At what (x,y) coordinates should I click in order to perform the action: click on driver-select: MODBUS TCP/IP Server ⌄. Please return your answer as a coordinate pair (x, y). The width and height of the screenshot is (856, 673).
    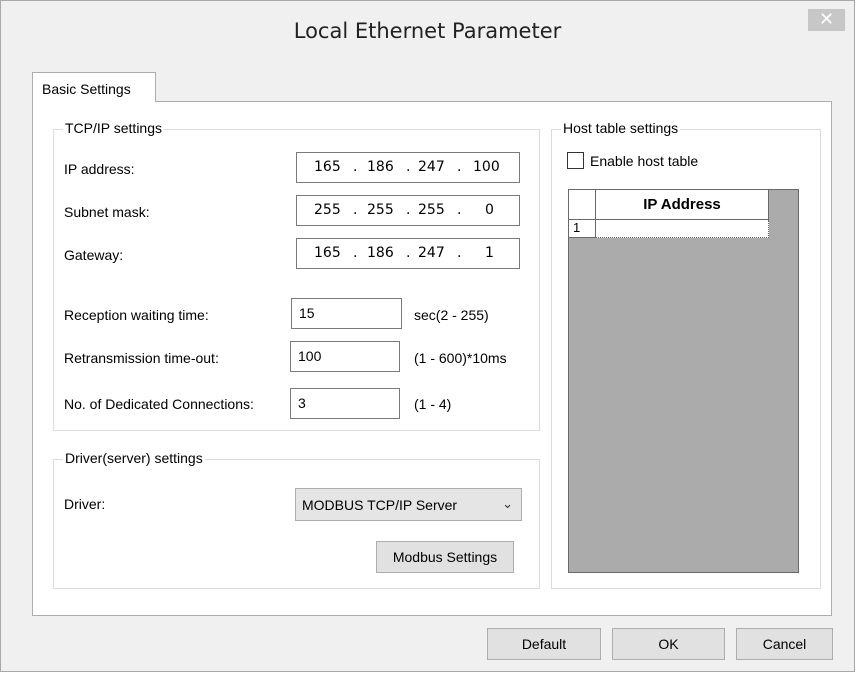
    Looking at the image, I should click on (408, 504).